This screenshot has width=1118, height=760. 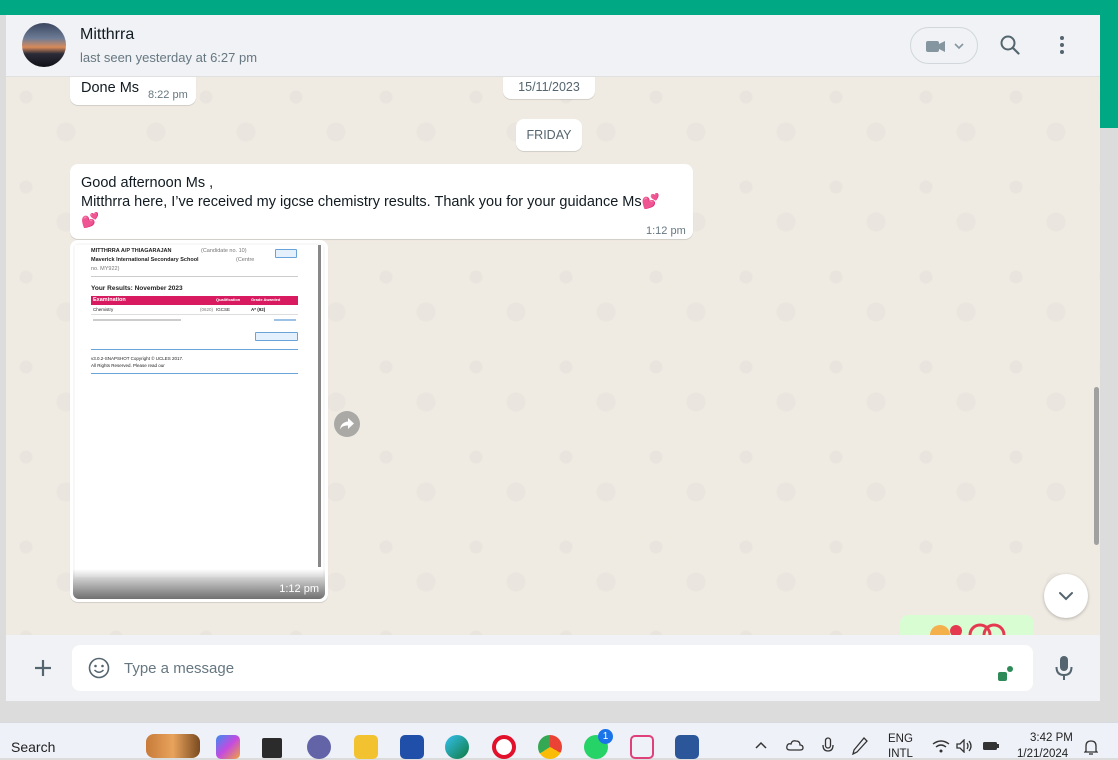 What do you see at coordinates (128, 365) in the screenshot?
I see `doc-footer-rights: All Rights Reserved. Please read our` at bounding box center [128, 365].